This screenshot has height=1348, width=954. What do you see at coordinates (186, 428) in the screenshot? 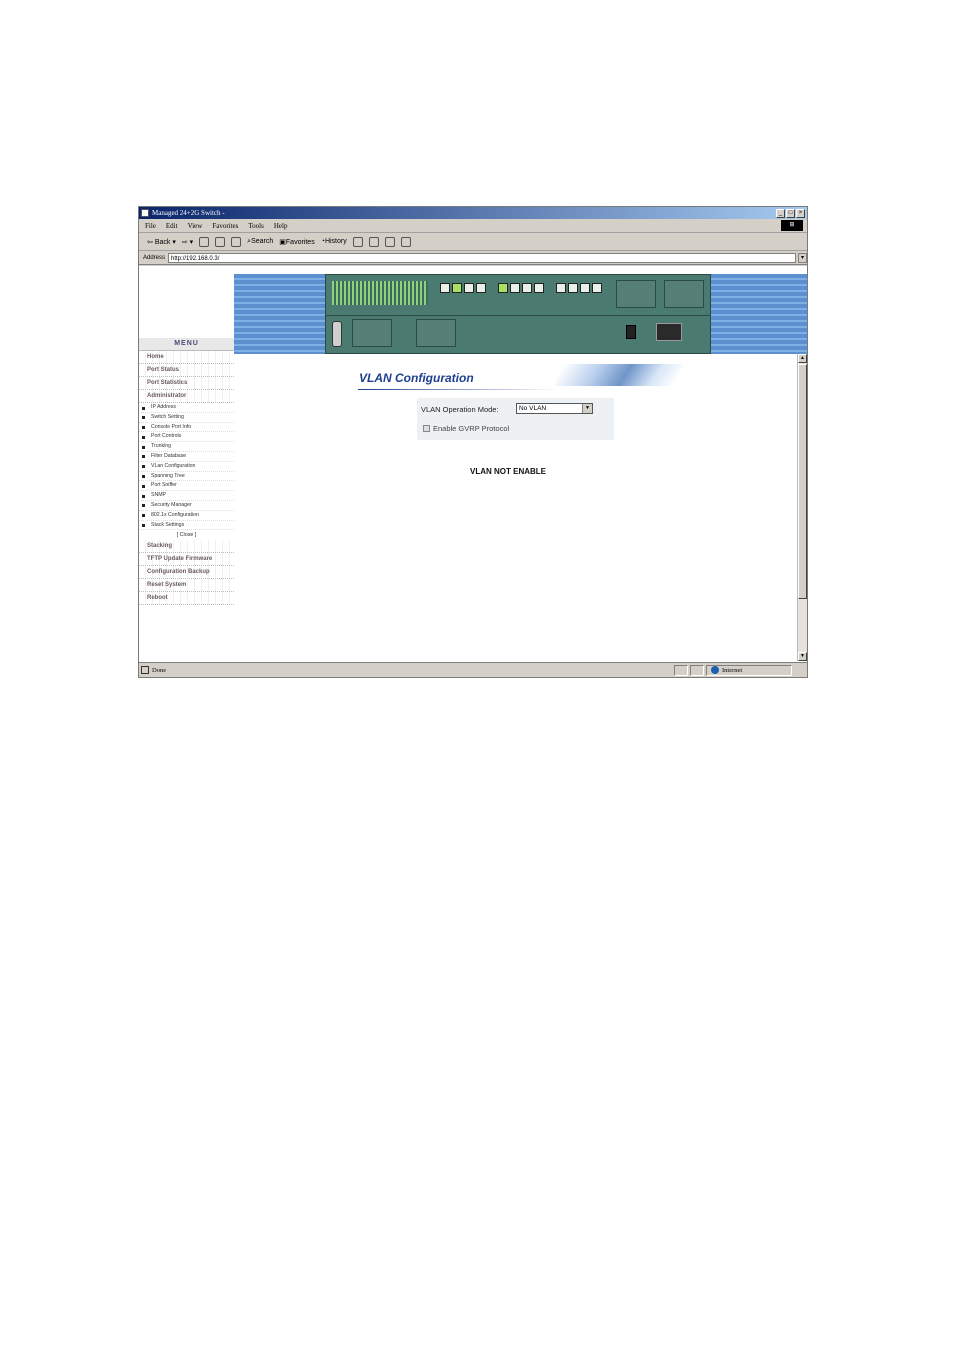
I see `sidebar-subitem-console-port-info: Console Port Info` at bounding box center [186, 428].